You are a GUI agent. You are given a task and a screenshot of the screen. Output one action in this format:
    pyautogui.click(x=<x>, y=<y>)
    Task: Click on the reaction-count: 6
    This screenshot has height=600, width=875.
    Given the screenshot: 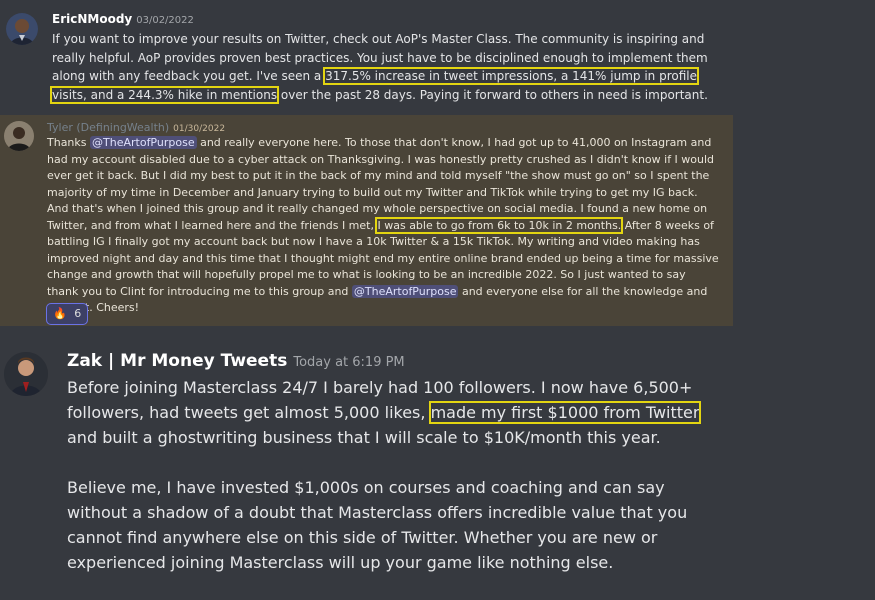 What is the action you would take?
    pyautogui.click(x=78, y=313)
    